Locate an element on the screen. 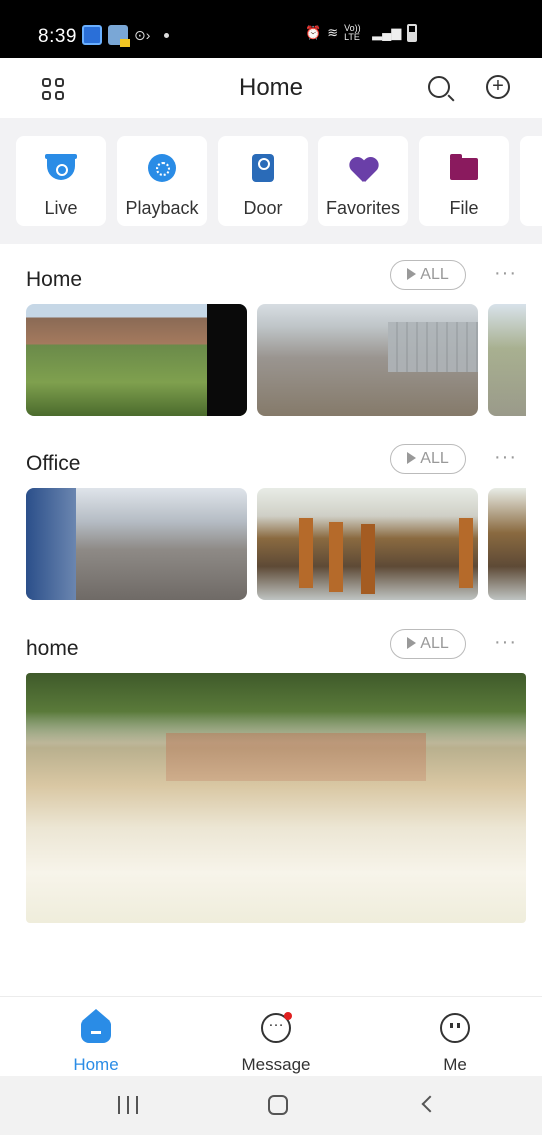 The image size is (542, 1135). group-title: Home is located at coordinates (54, 279).